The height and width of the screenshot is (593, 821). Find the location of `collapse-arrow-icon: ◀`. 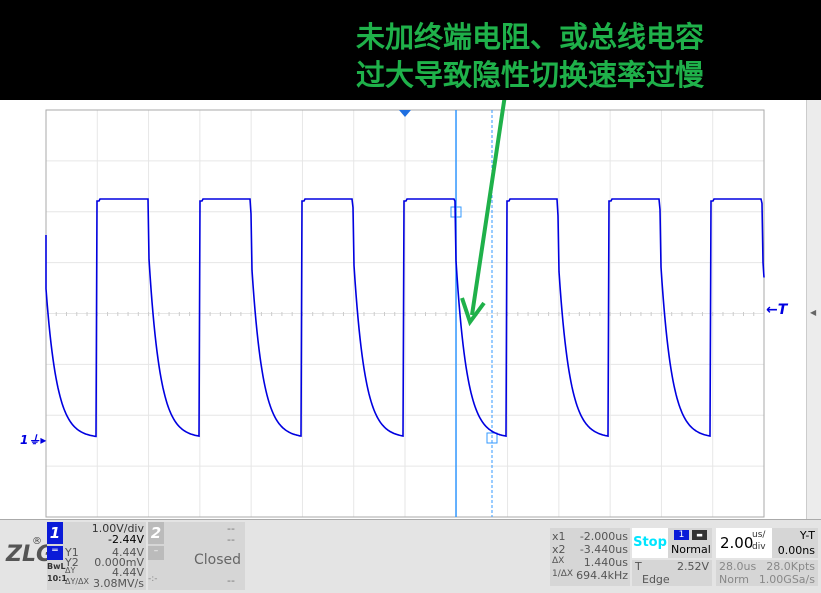

collapse-arrow-icon: ◀ is located at coordinates (813, 312).